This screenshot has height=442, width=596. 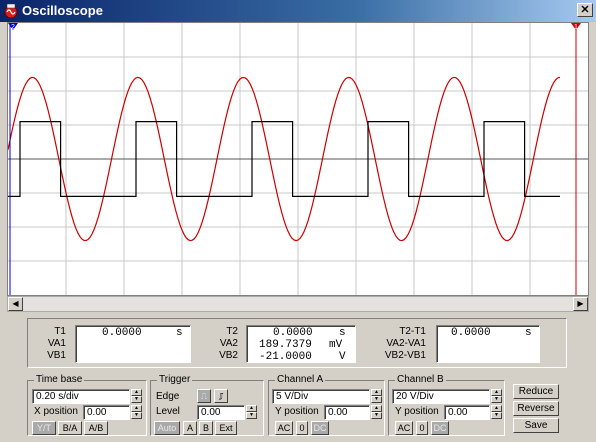 What do you see at coordinates (536, 425) in the screenshot?
I see `save-button: Save` at bounding box center [536, 425].